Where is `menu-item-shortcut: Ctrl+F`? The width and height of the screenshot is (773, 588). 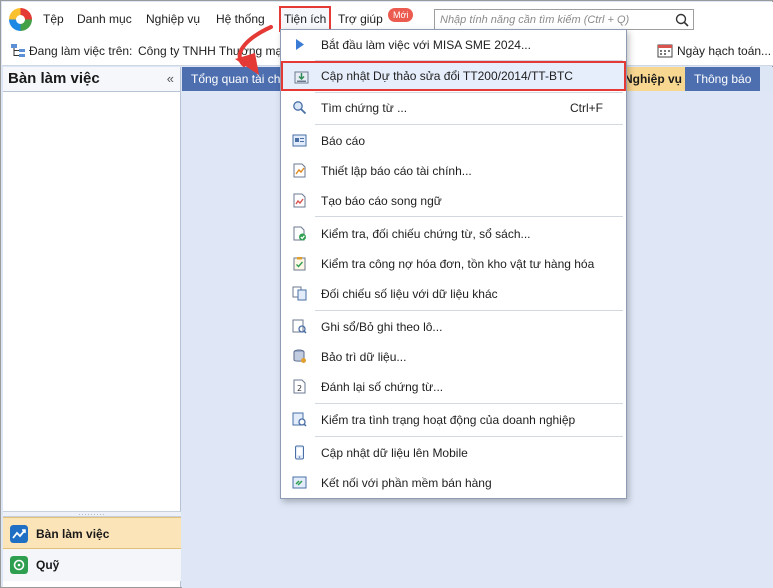
menu-item-shortcut: Ctrl+F is located at coordinates (586, 108).